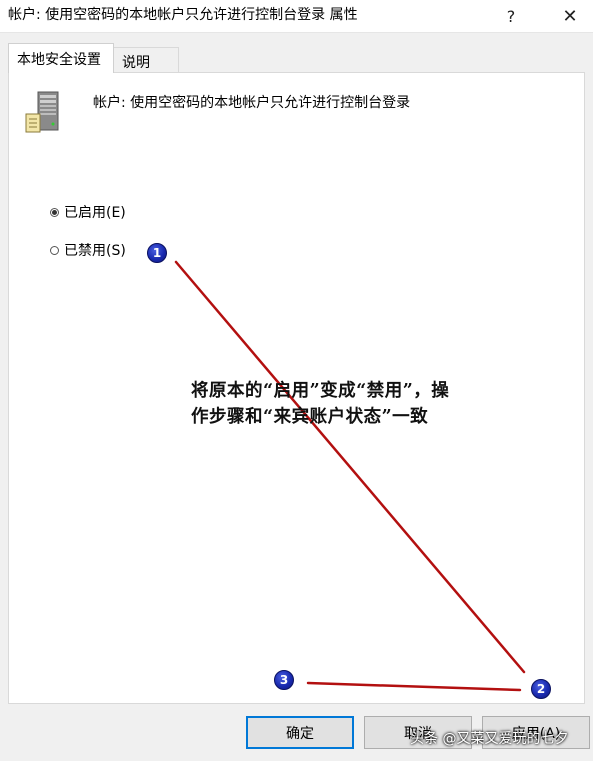 The width and height of the screenshot is (593, 761). I want to click on title-bar: 帐户: 使用空密码的本地帐户只允许进行控制台登录 属性 ? ✕, so click(296, 16).